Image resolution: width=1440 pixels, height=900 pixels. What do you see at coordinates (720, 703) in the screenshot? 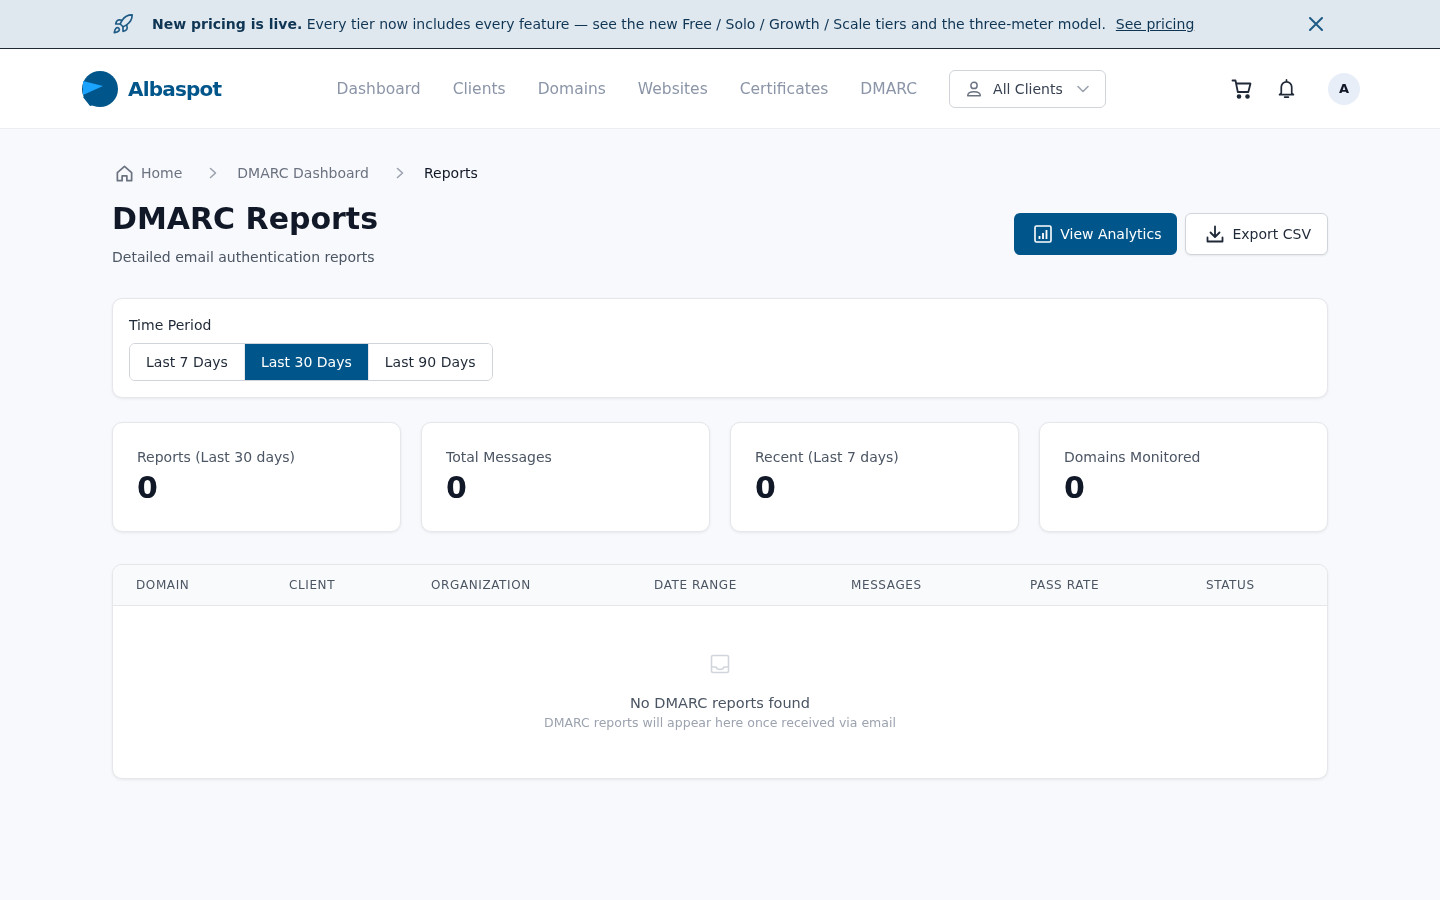
I see `empty-state-title: No DMARC reports found` at bounding box center [720, 703].